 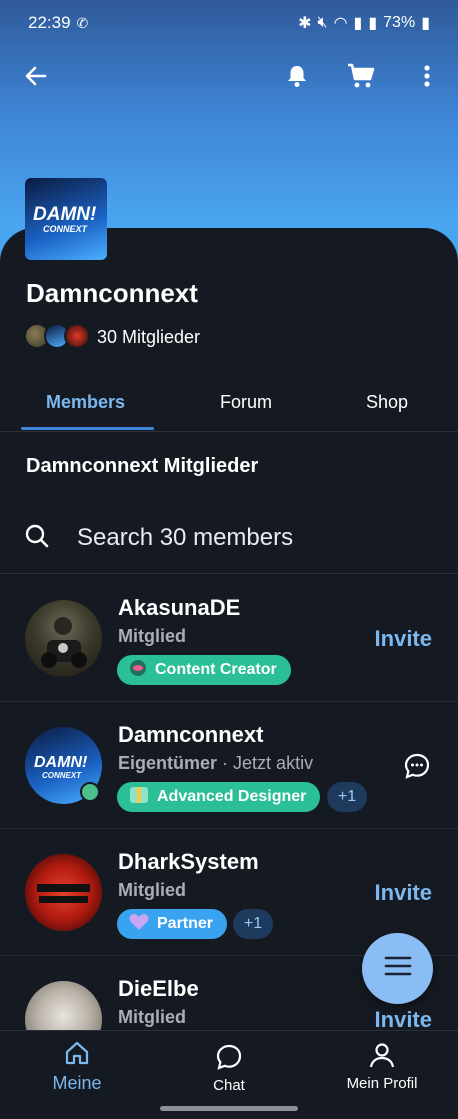 I want to click on tab-bar: Members Forum Shop, so click(x=229, y=406).